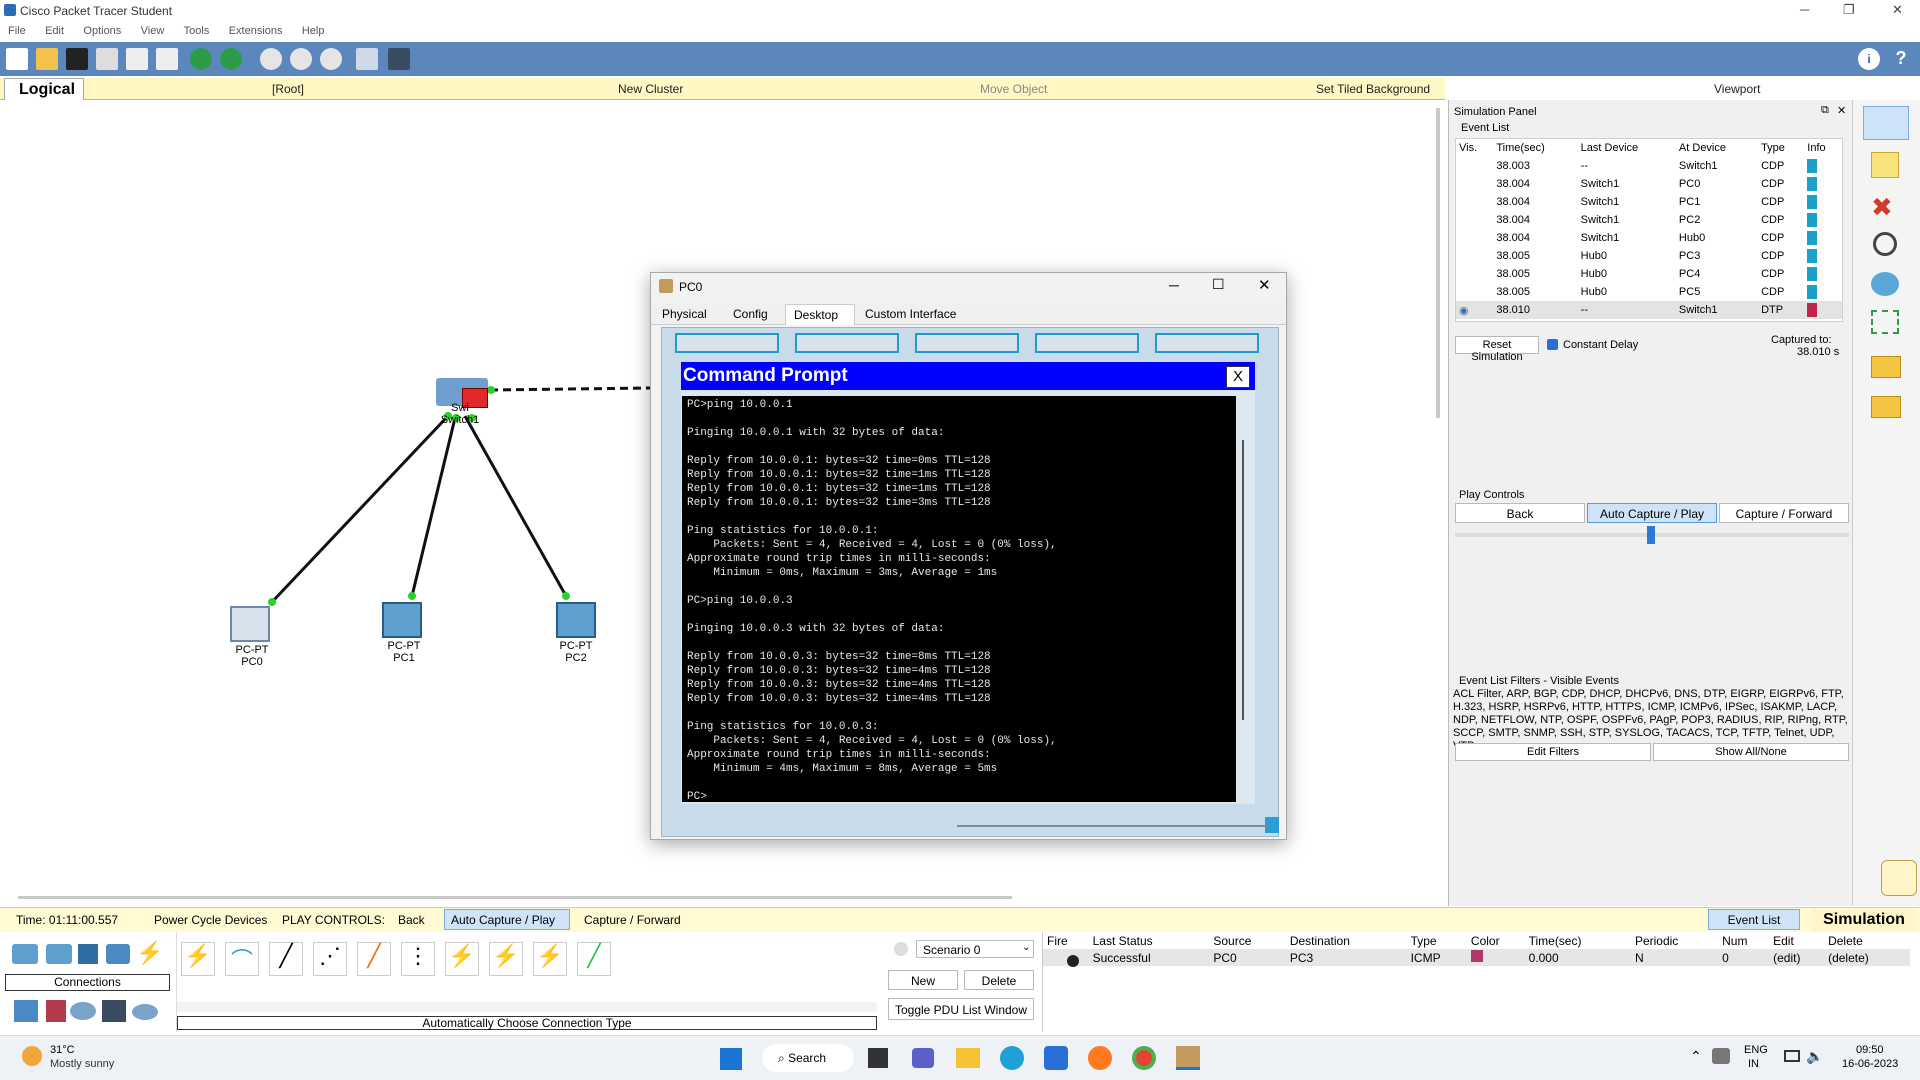 This screenshot has width=1920, height=1080. What do you see at coordinates (1649, 292) in the screenshot?
I see `event-row: 38.005 Hub0 PC5 CDP` at bounding box center [1649, 292].